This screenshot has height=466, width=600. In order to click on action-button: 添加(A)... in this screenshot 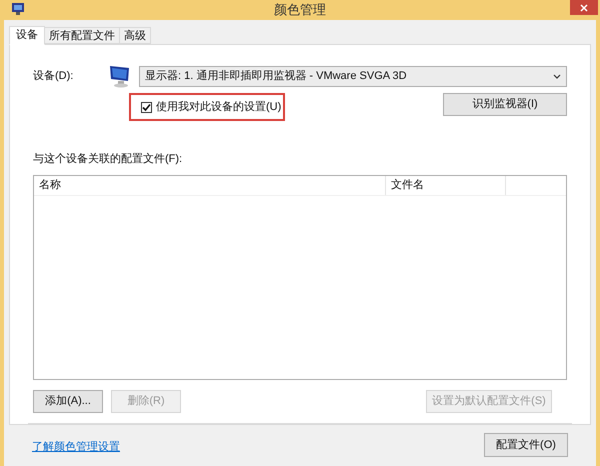, I will do `click(68, 401)`.